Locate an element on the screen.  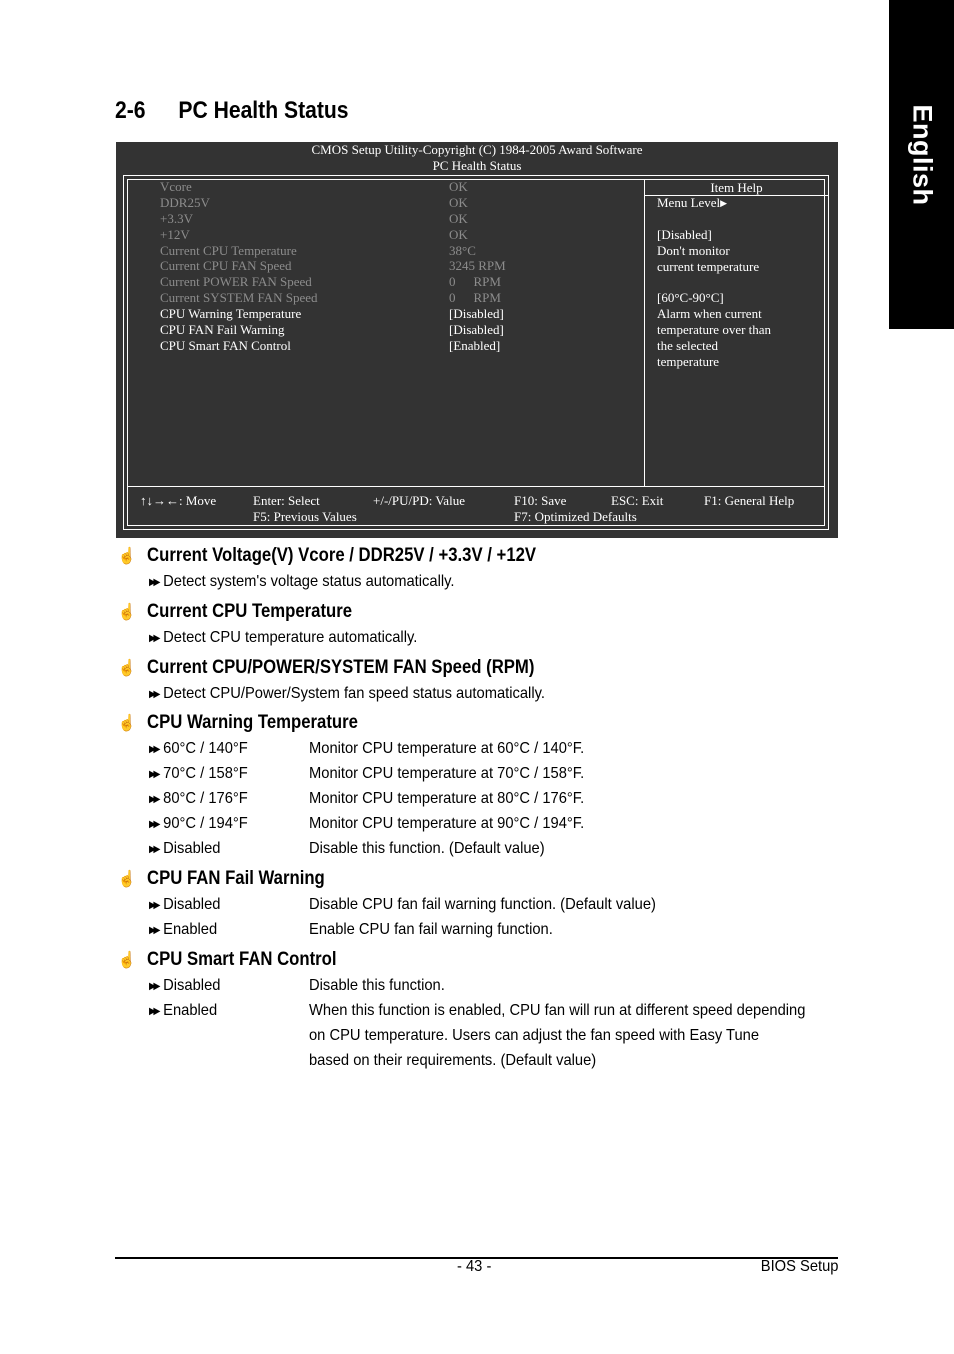
option-key: ▶▶ 60°C / 140°F is located at coordinates (198, 749).